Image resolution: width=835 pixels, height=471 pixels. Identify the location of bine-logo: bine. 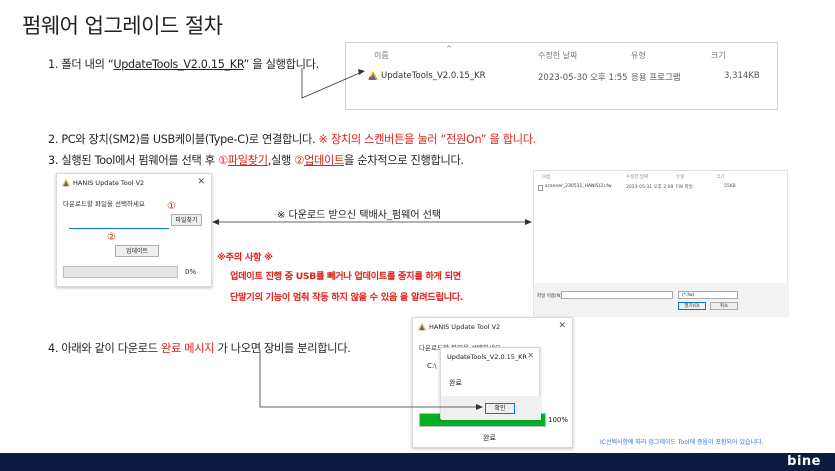
(804, 461).